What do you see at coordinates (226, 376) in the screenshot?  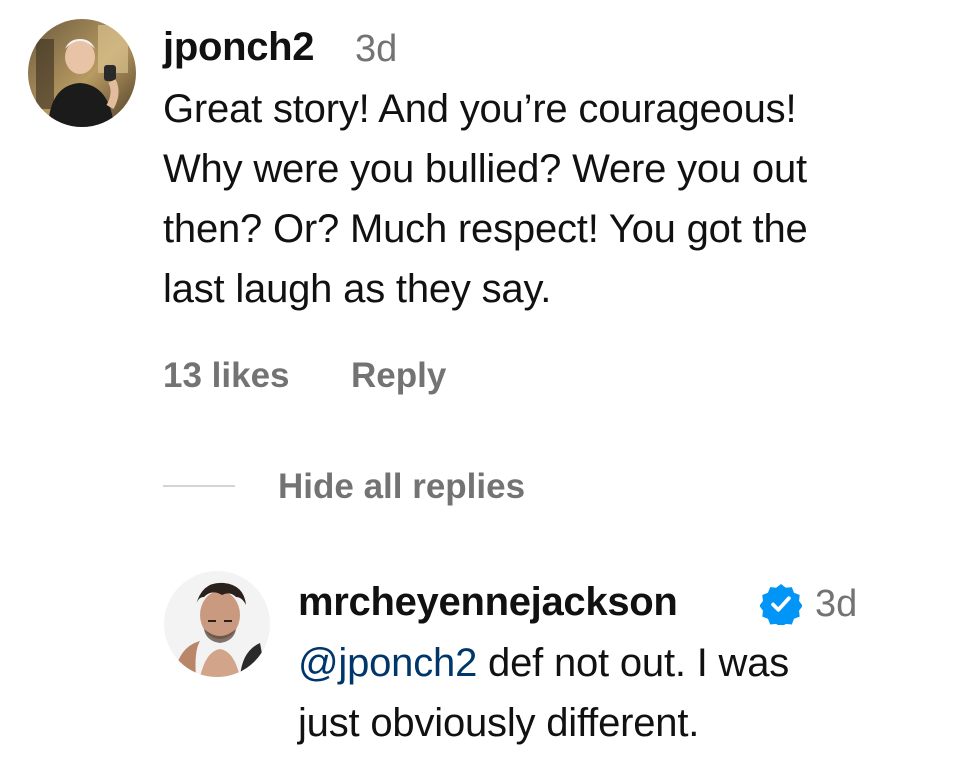 I see `likes-count: 13 likes` at bounding box center [226, 376].